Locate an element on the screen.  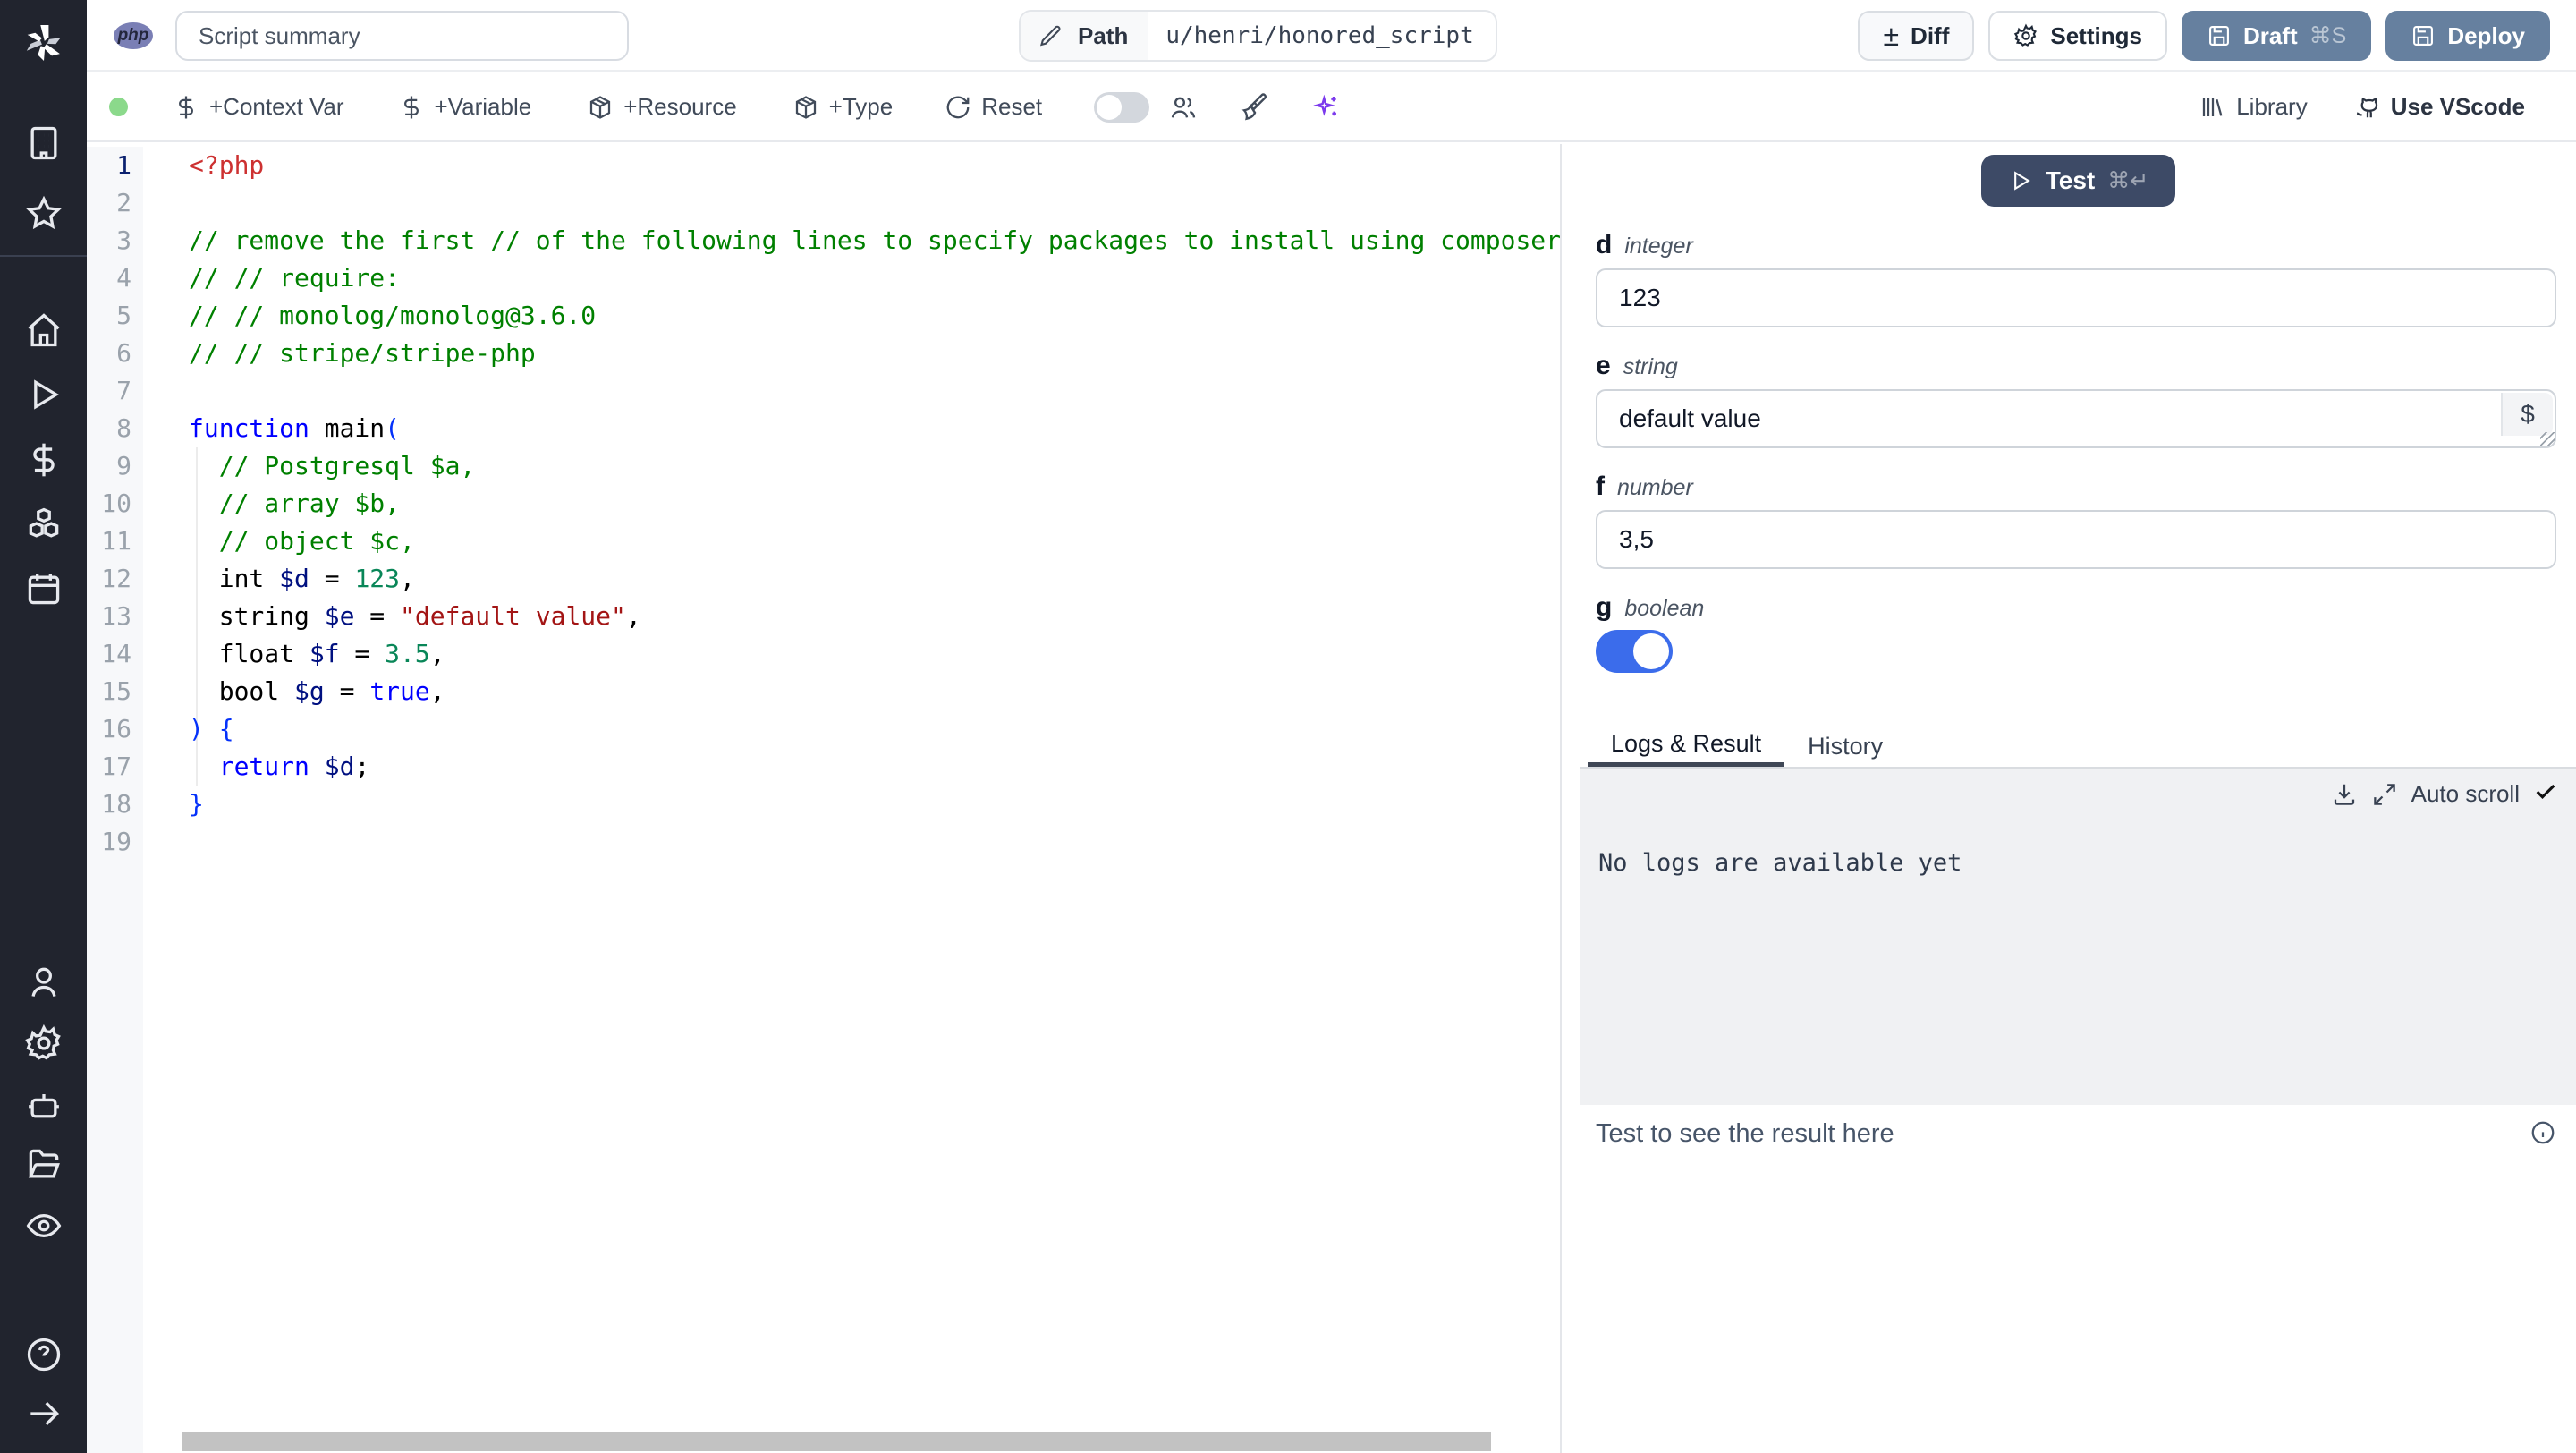
arg-f-input is located at coordinates (2076, 539).